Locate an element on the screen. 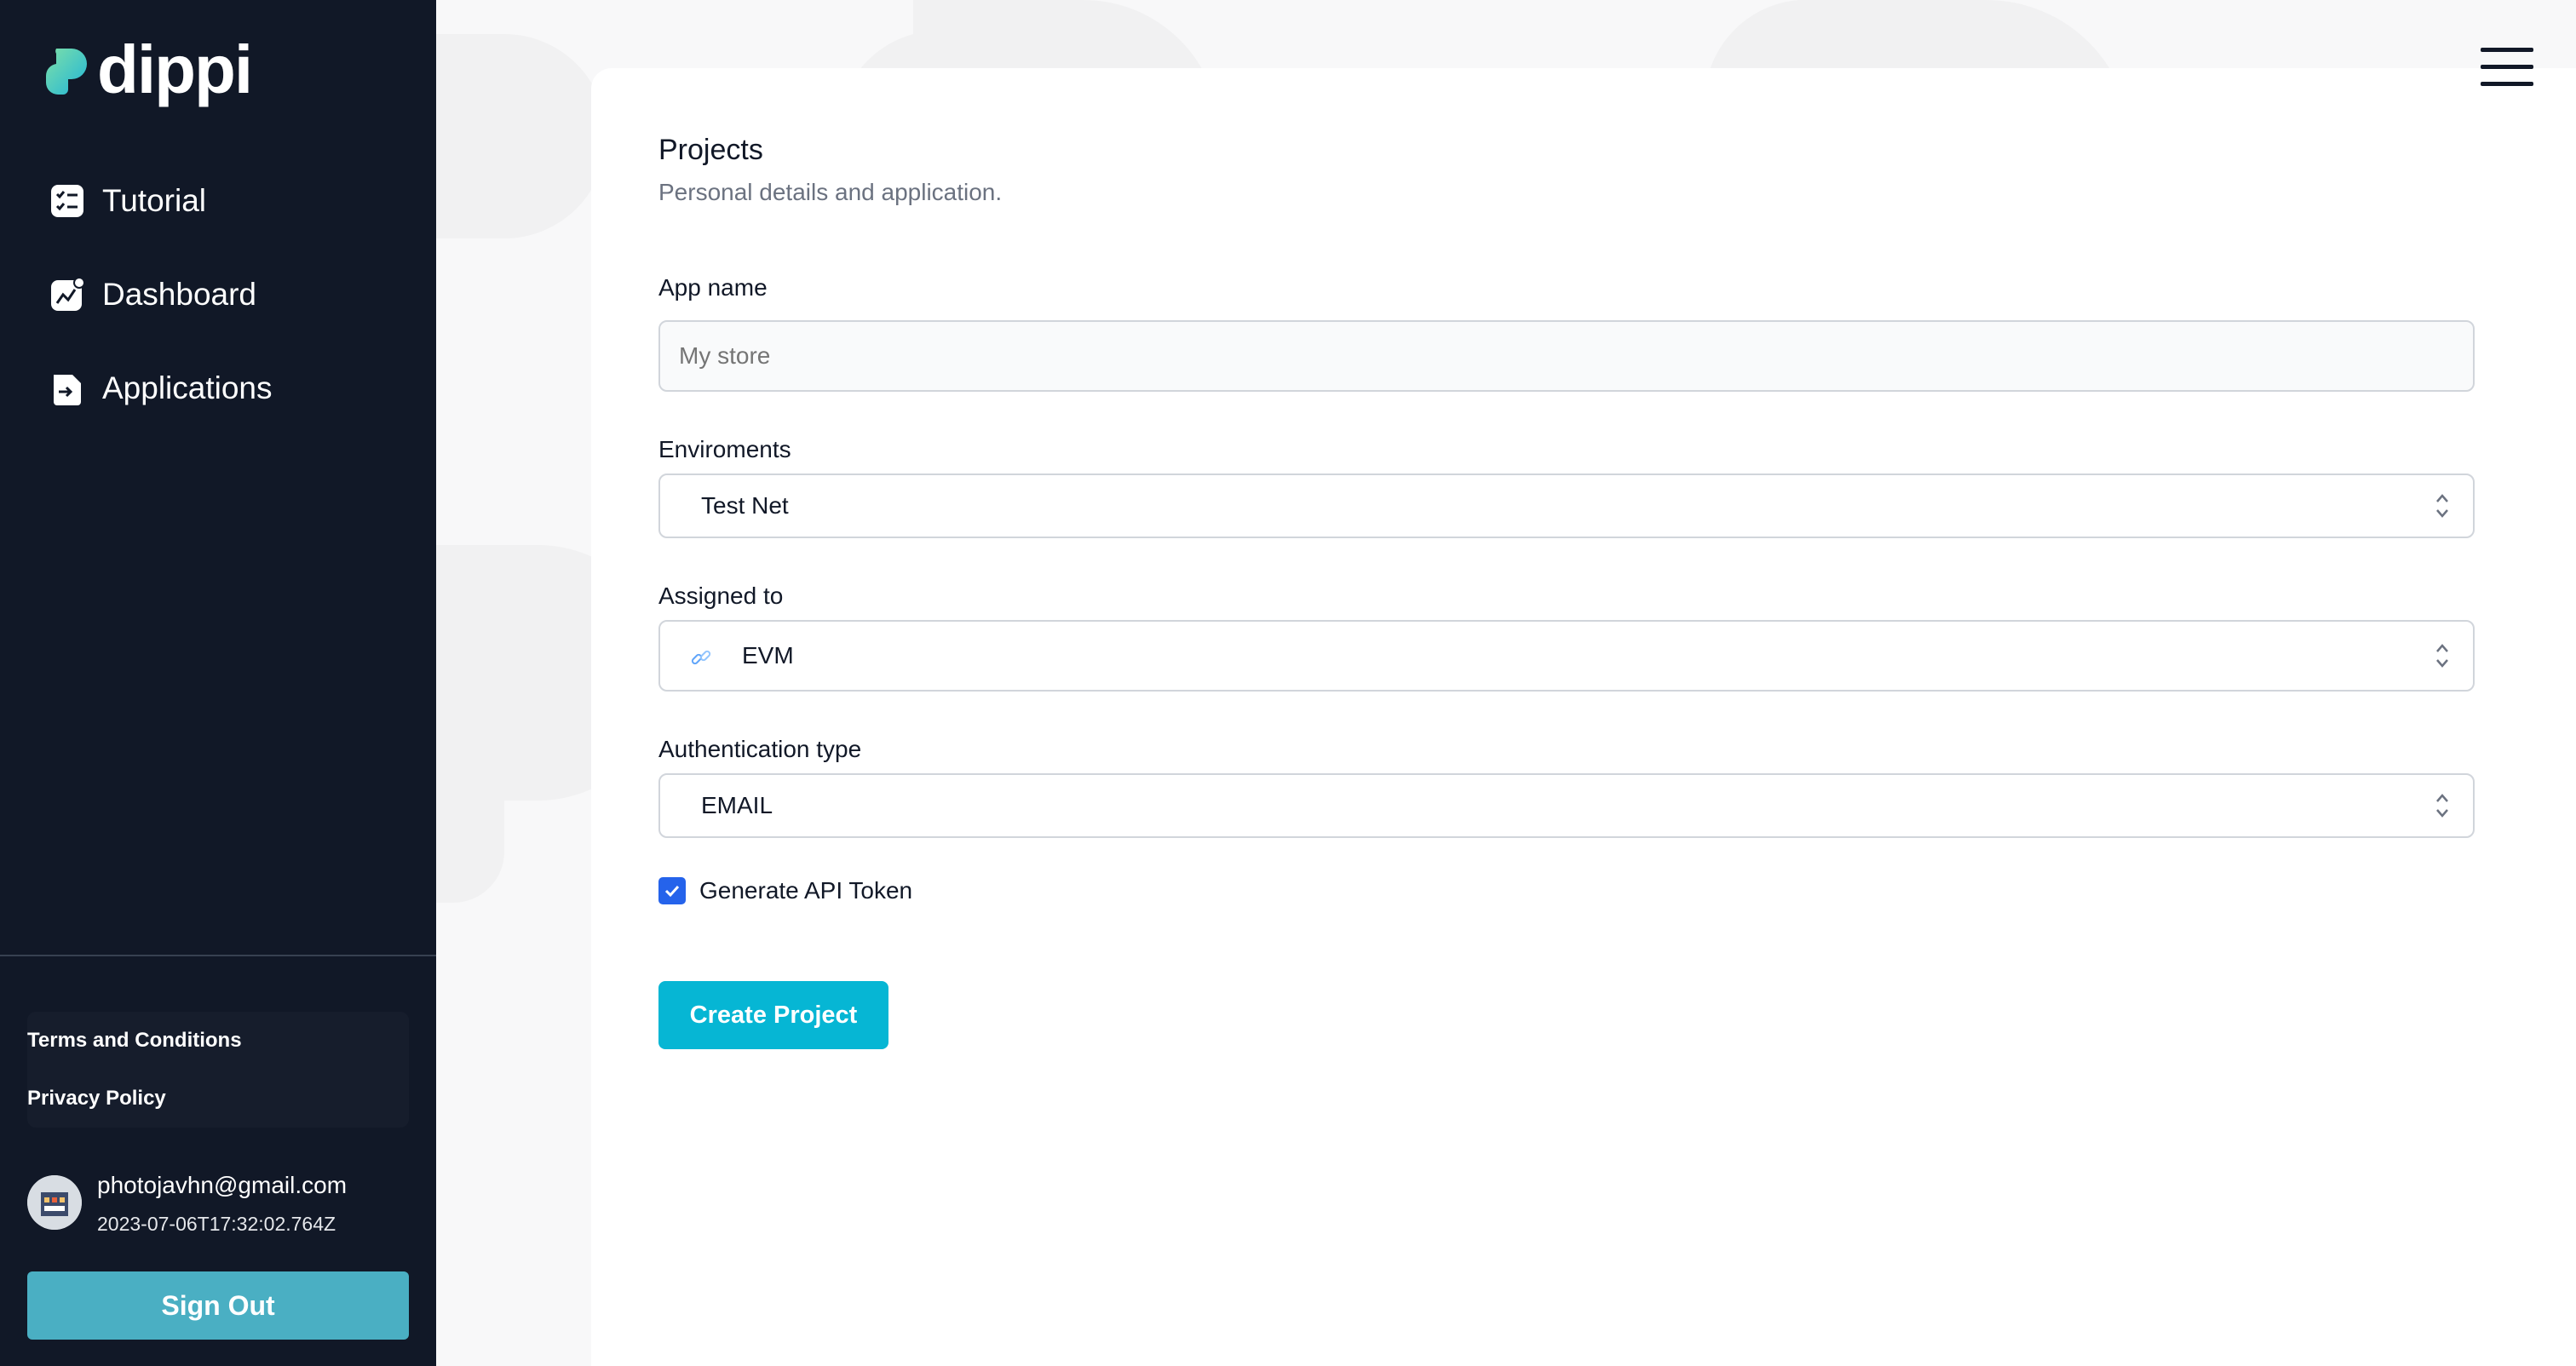 The height and width of the screenshot is (1366, 2576). generate-api-token-checkbox: Generate API Token is located at coordinates (785, 890).